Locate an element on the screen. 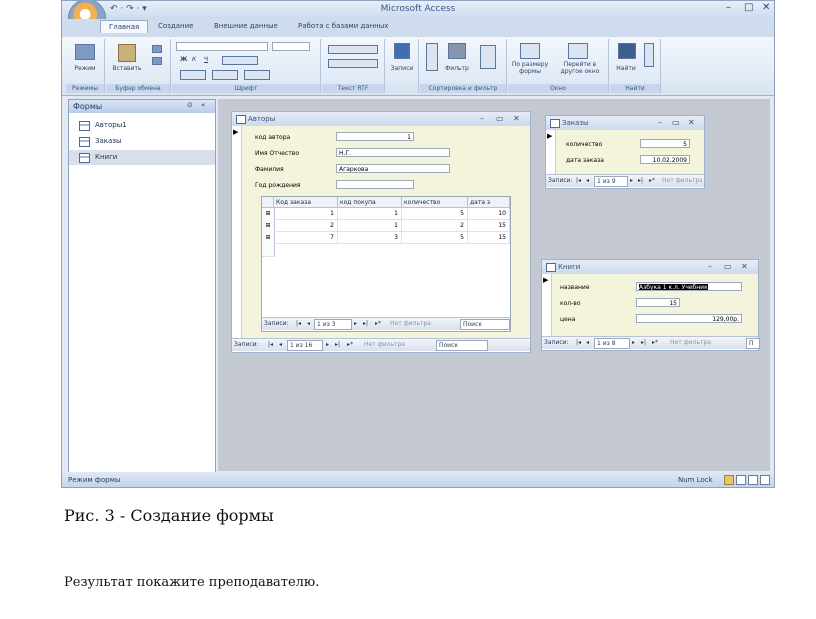 The height and width of the screenshot is (619, 816). first-name-field: Н.Г. is located at coordinates (393, 152).